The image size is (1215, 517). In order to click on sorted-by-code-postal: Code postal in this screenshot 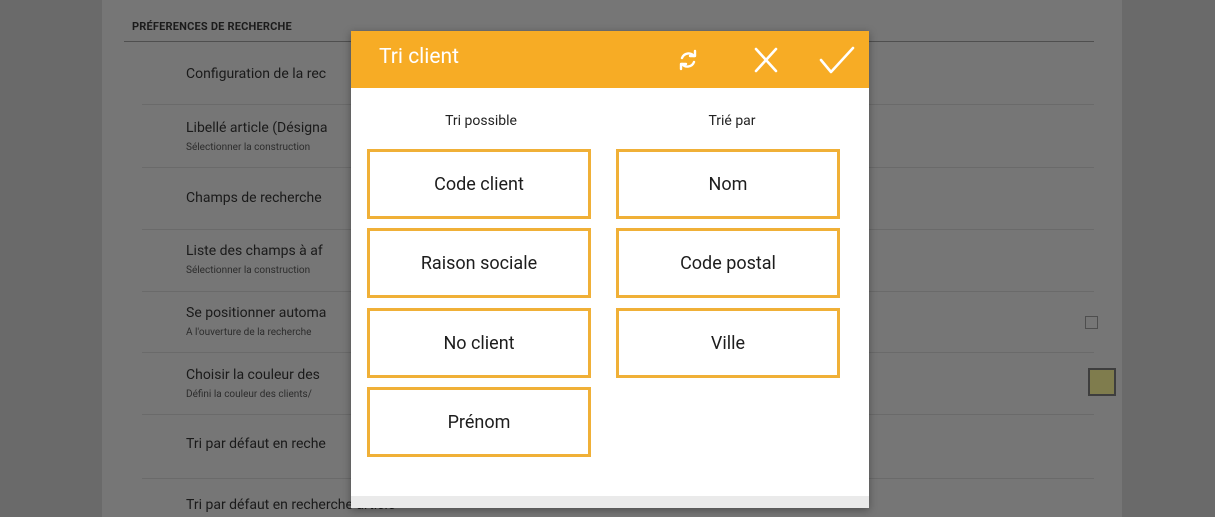, I will do `click(728, 263)`.